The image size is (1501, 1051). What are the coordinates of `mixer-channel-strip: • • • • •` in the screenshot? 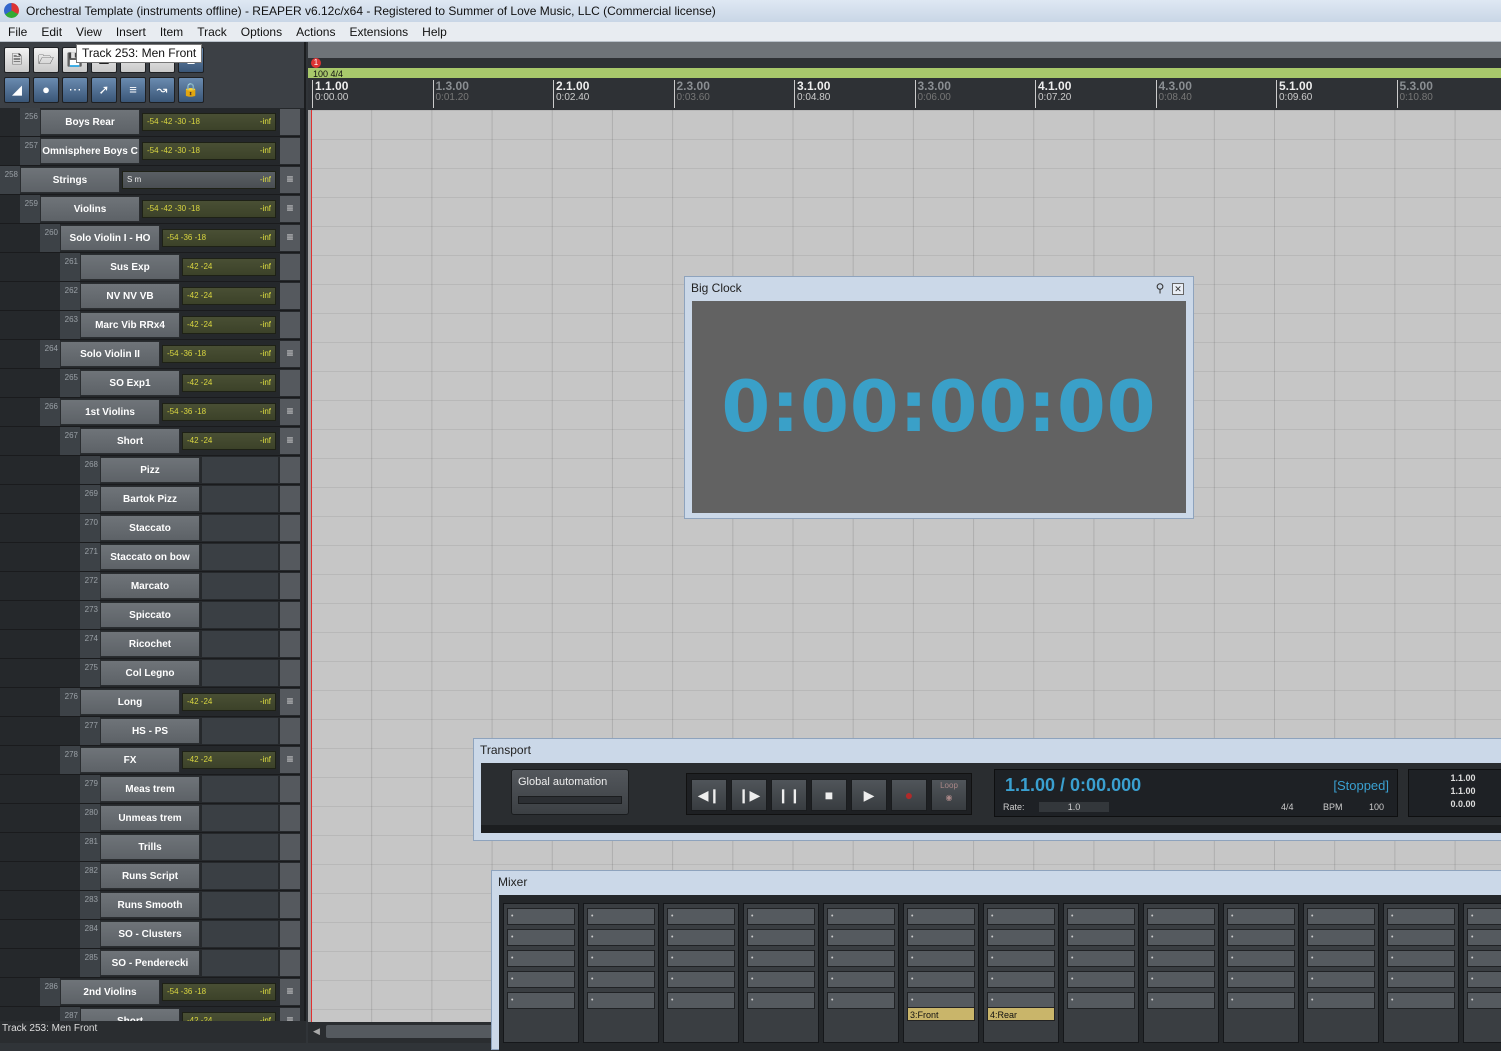 It's located at (1101, 973).